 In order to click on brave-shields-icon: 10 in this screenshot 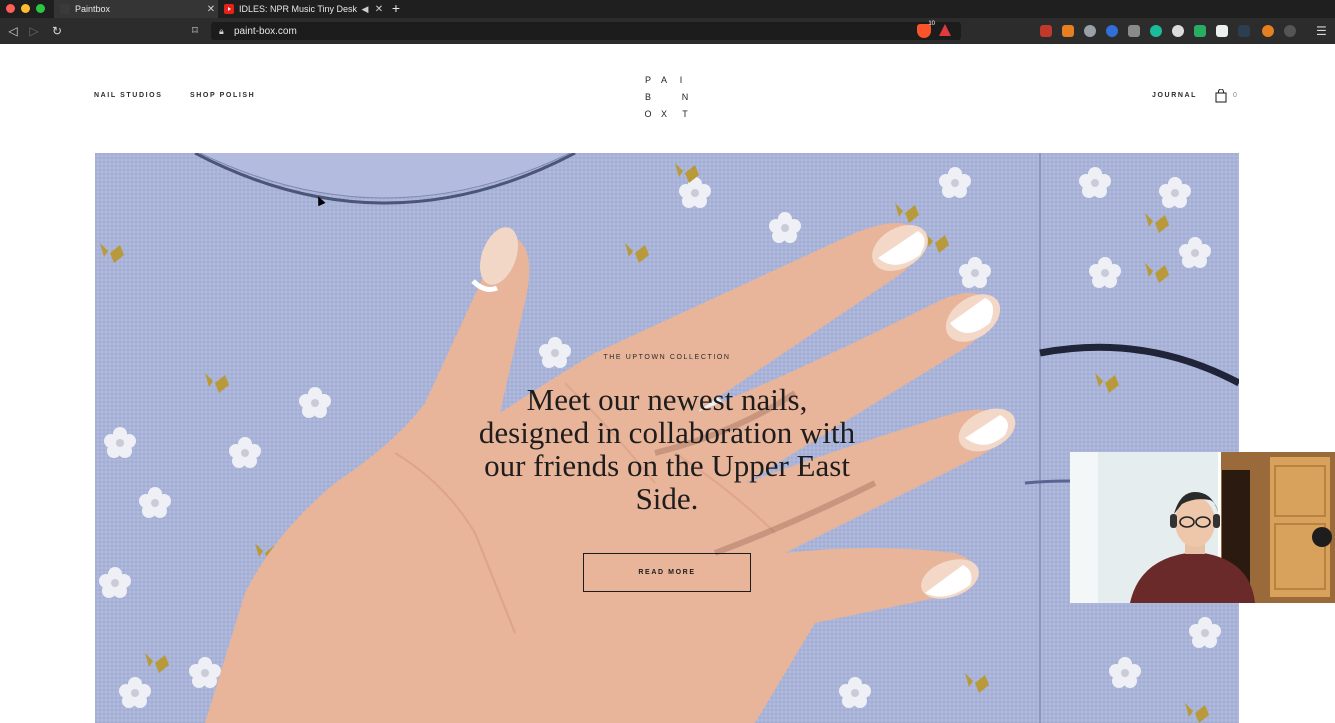, I will do `click(926, 29)`.